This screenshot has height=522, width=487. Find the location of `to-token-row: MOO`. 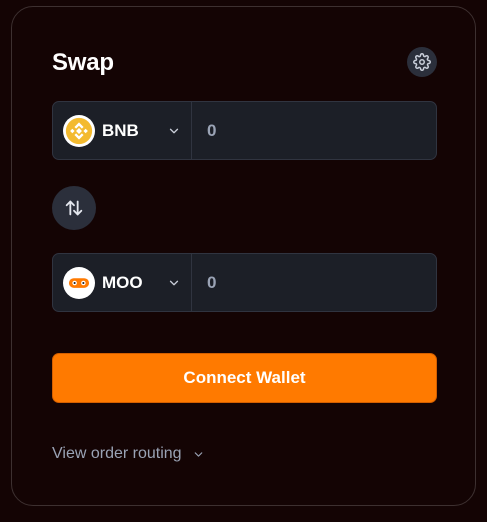

to-token-row: MOO is located at coordinates (244, 282).